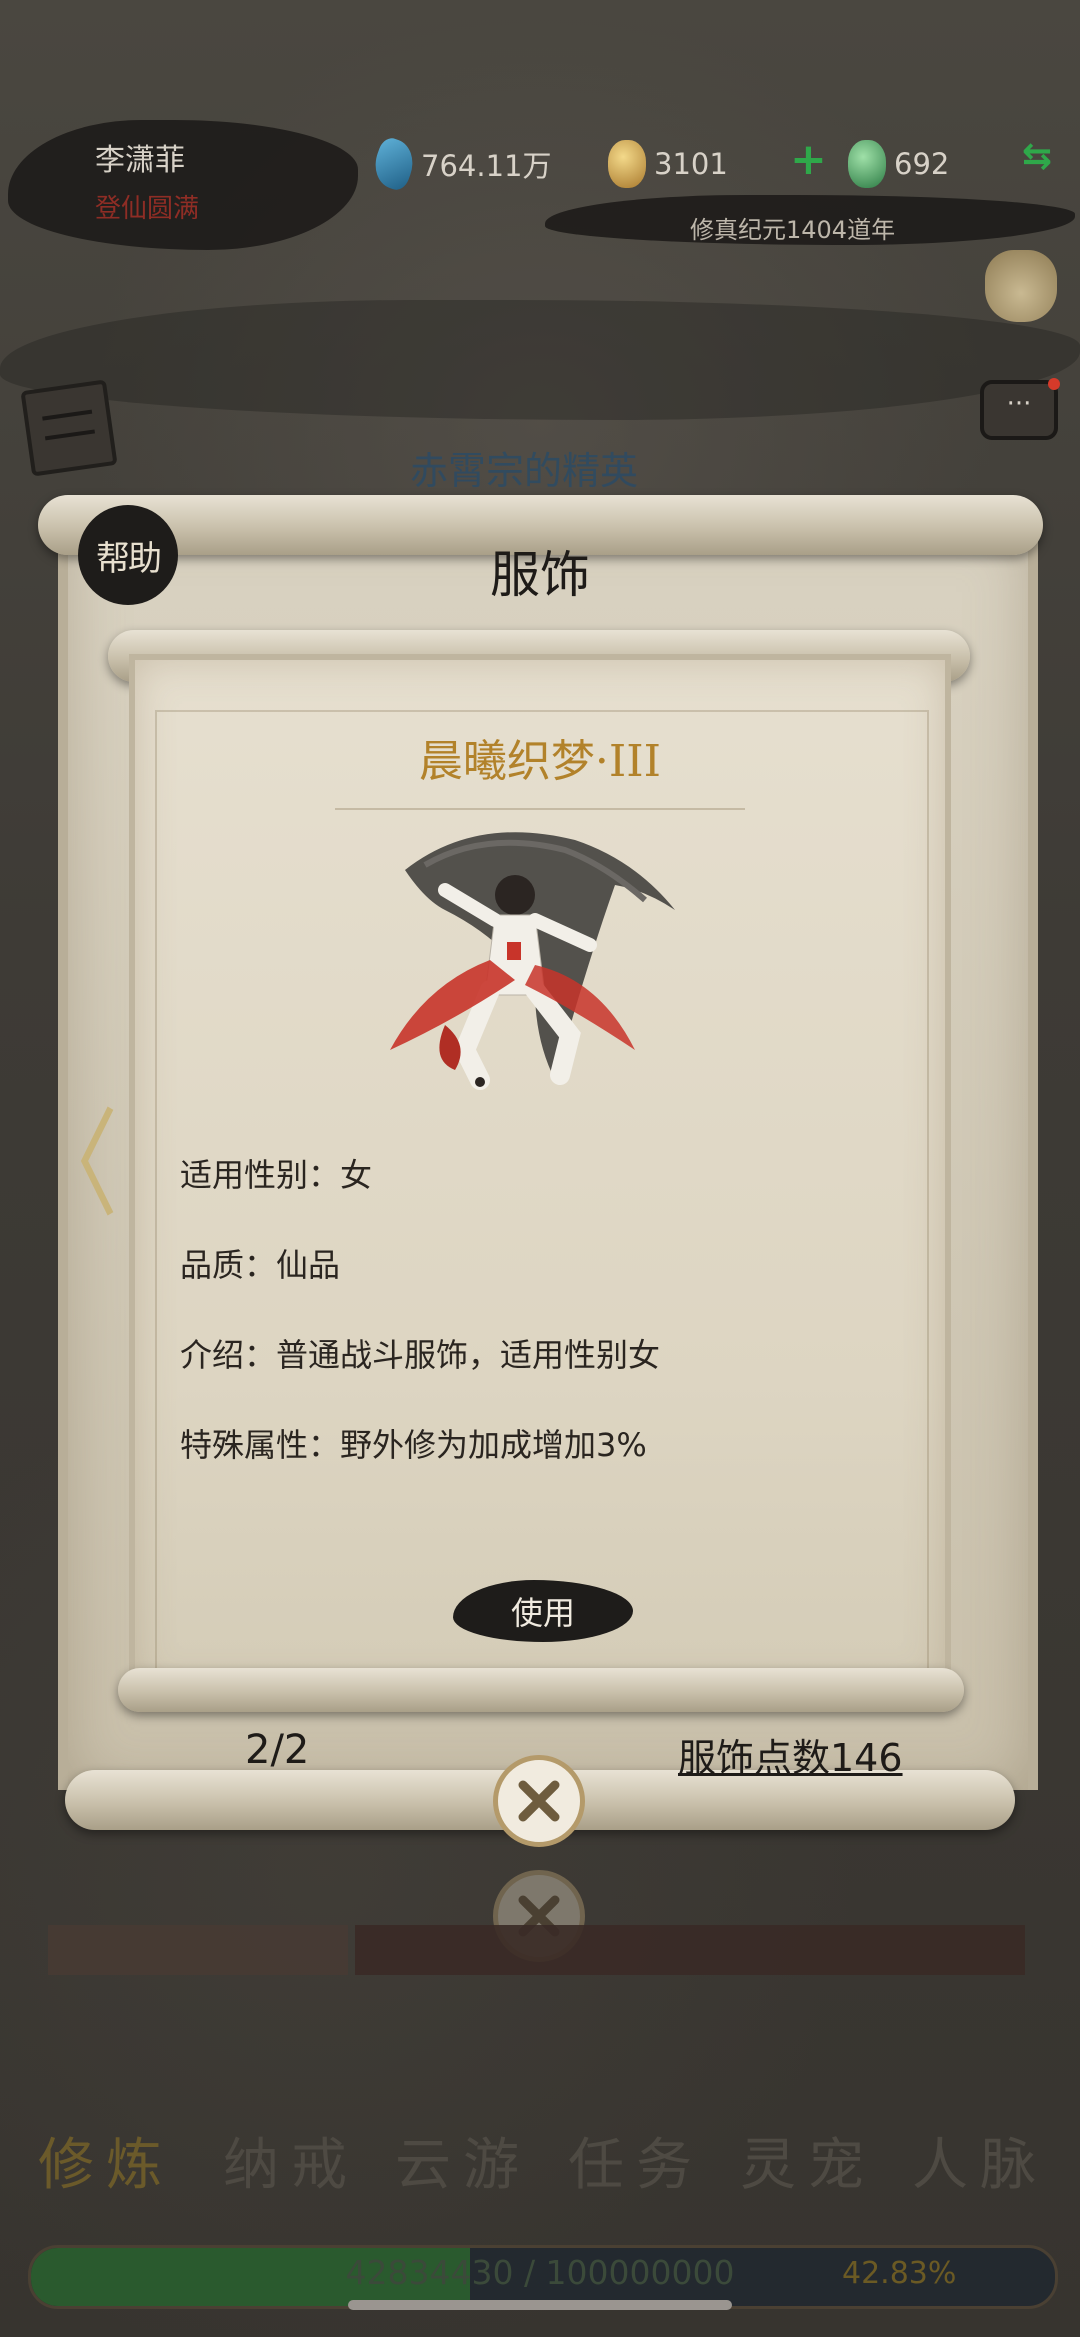  Describe the element at coordinates (1054, 384) in the screenshot. I see `notification-dot` at that location.